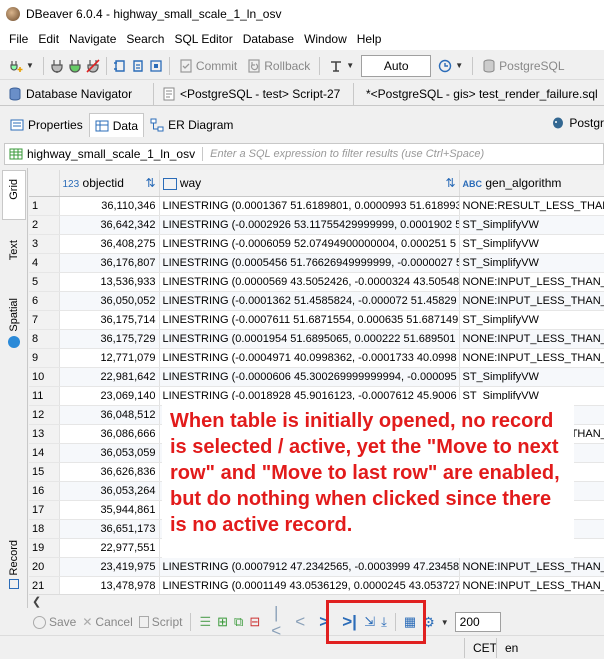 This screenshot has height=659, width=604. I want to click on row-number-cell: 10, so click(44, 377).